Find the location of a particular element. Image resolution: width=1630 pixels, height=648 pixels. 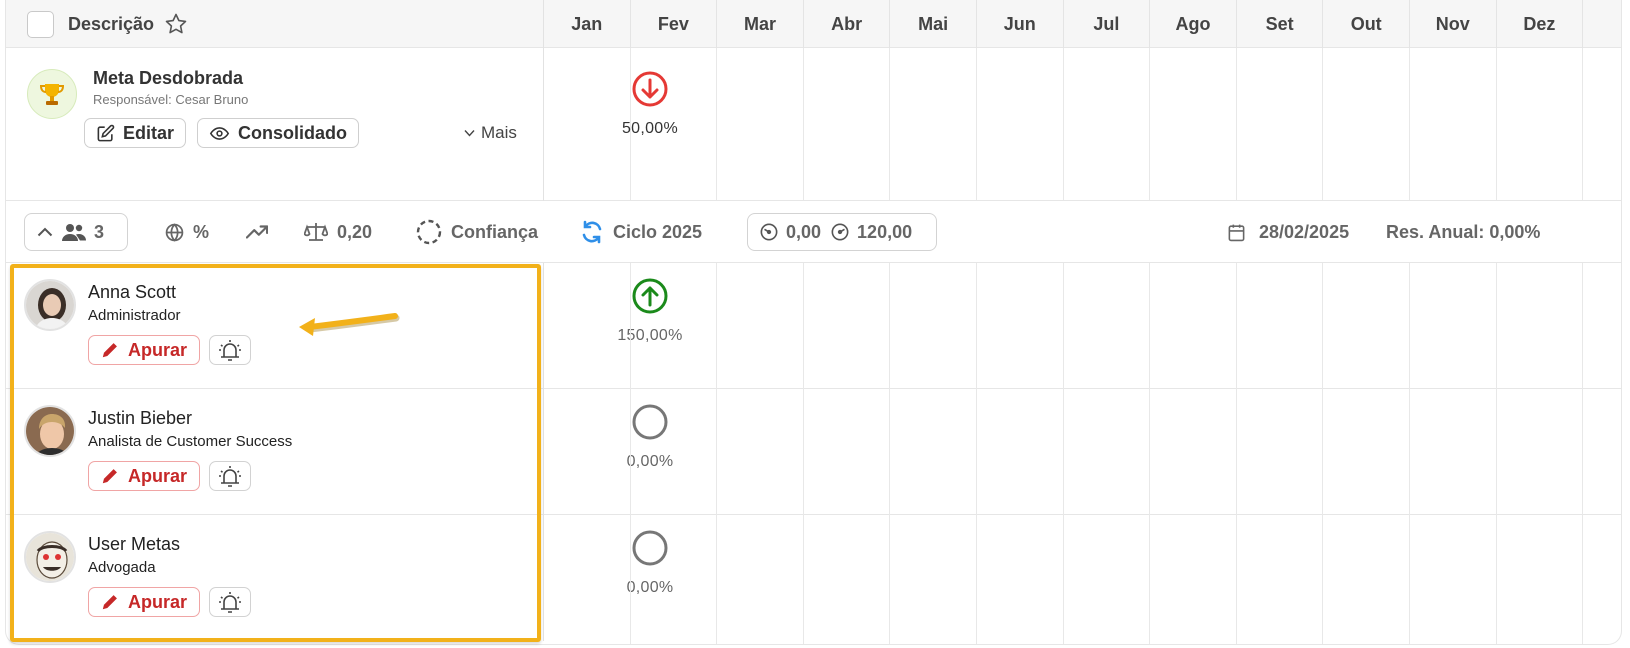

trophy-icon is located at coordinates (52, 94).